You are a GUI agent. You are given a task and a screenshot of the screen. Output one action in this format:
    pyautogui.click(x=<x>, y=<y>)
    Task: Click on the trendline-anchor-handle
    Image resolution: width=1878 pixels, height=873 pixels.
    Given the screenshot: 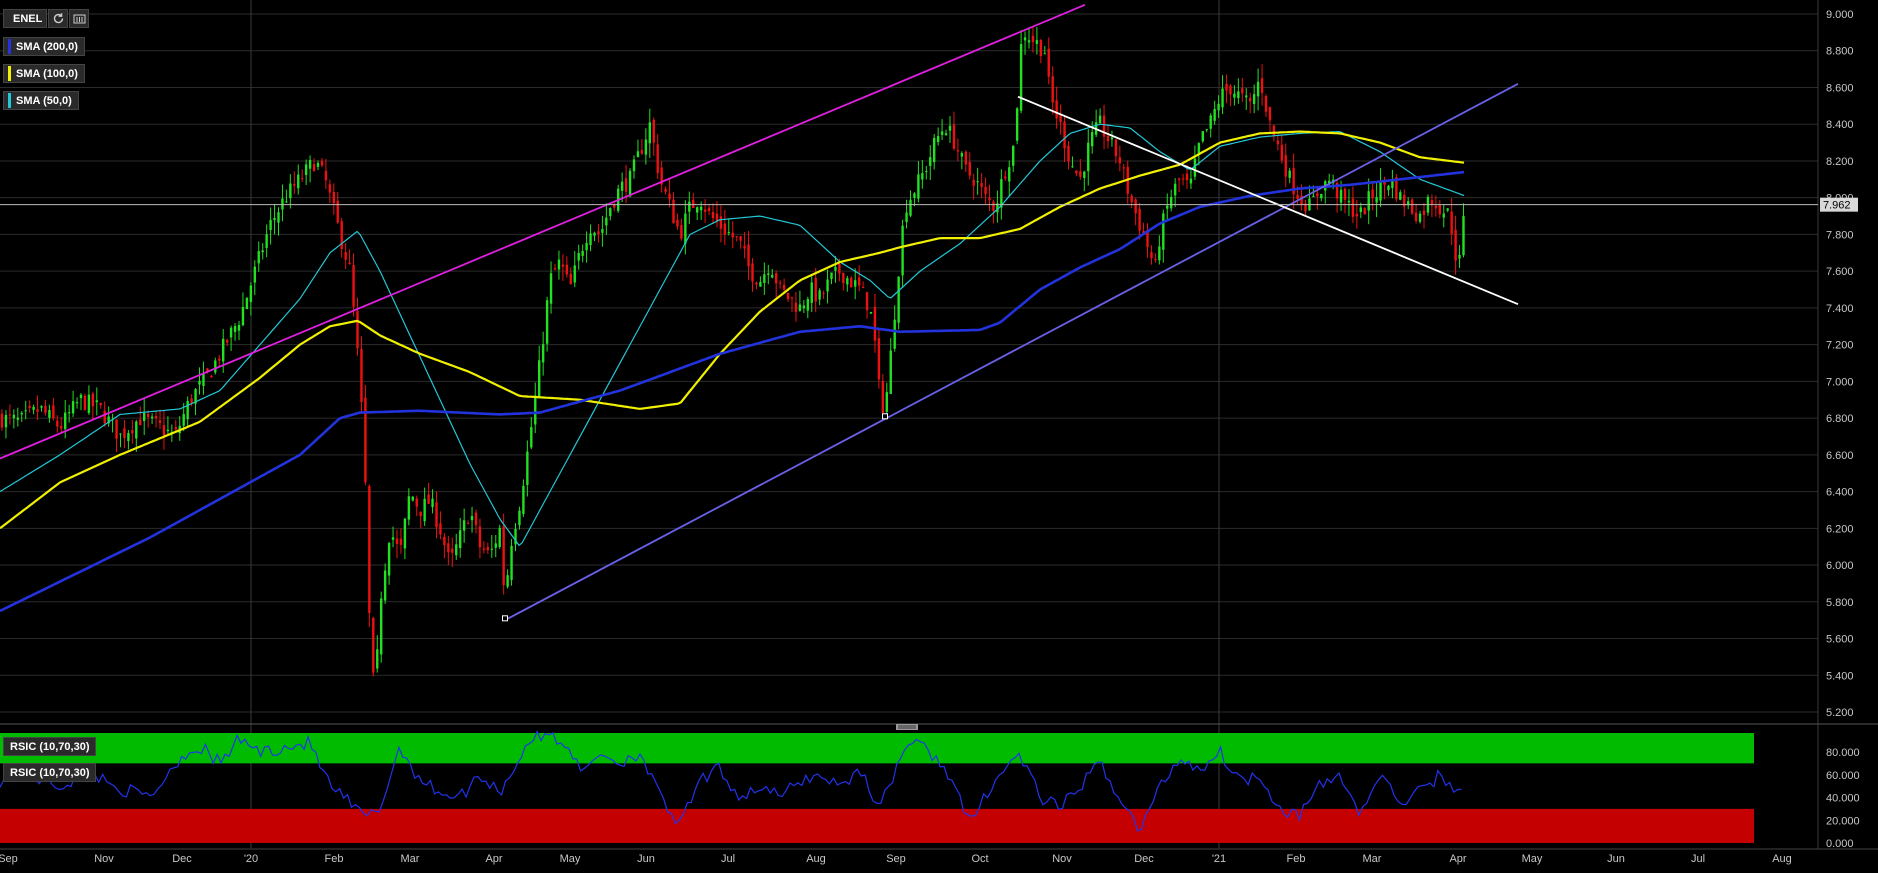 What is the action you would take?
    pyautogui.click(x=885, y=416)
    